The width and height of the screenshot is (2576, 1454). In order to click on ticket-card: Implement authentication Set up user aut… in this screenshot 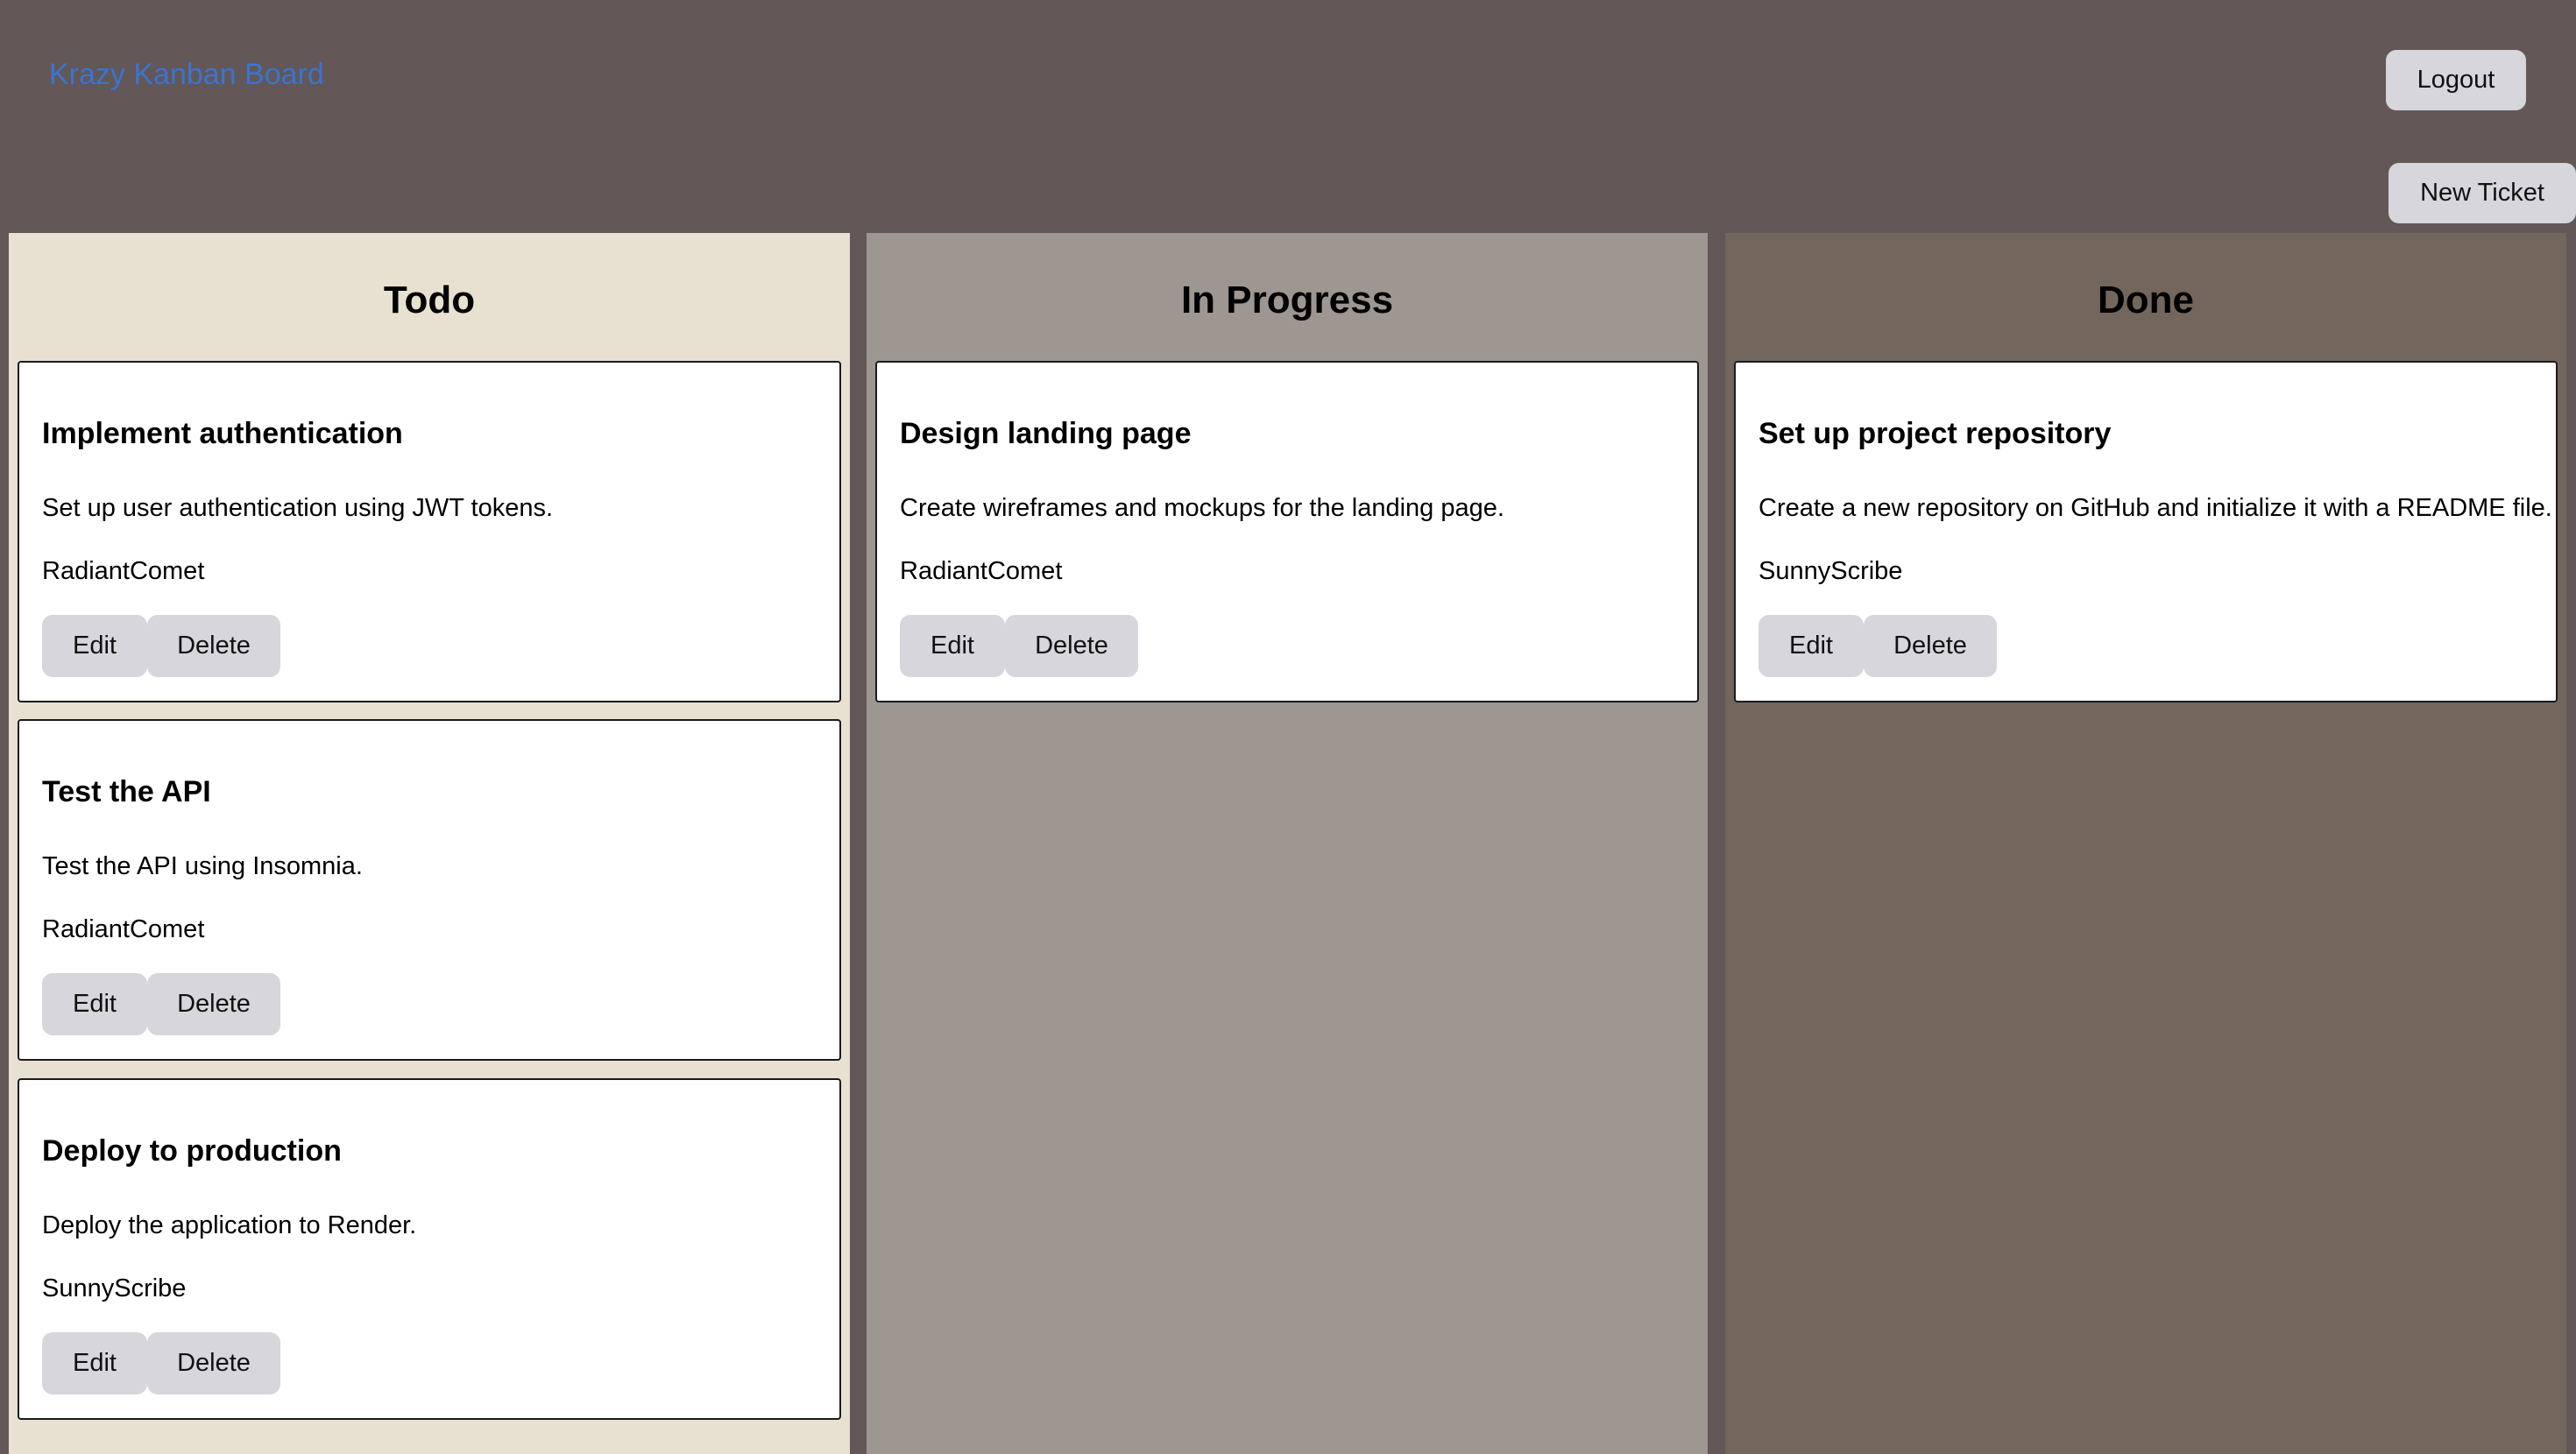, I will do `click(429, 531)`.